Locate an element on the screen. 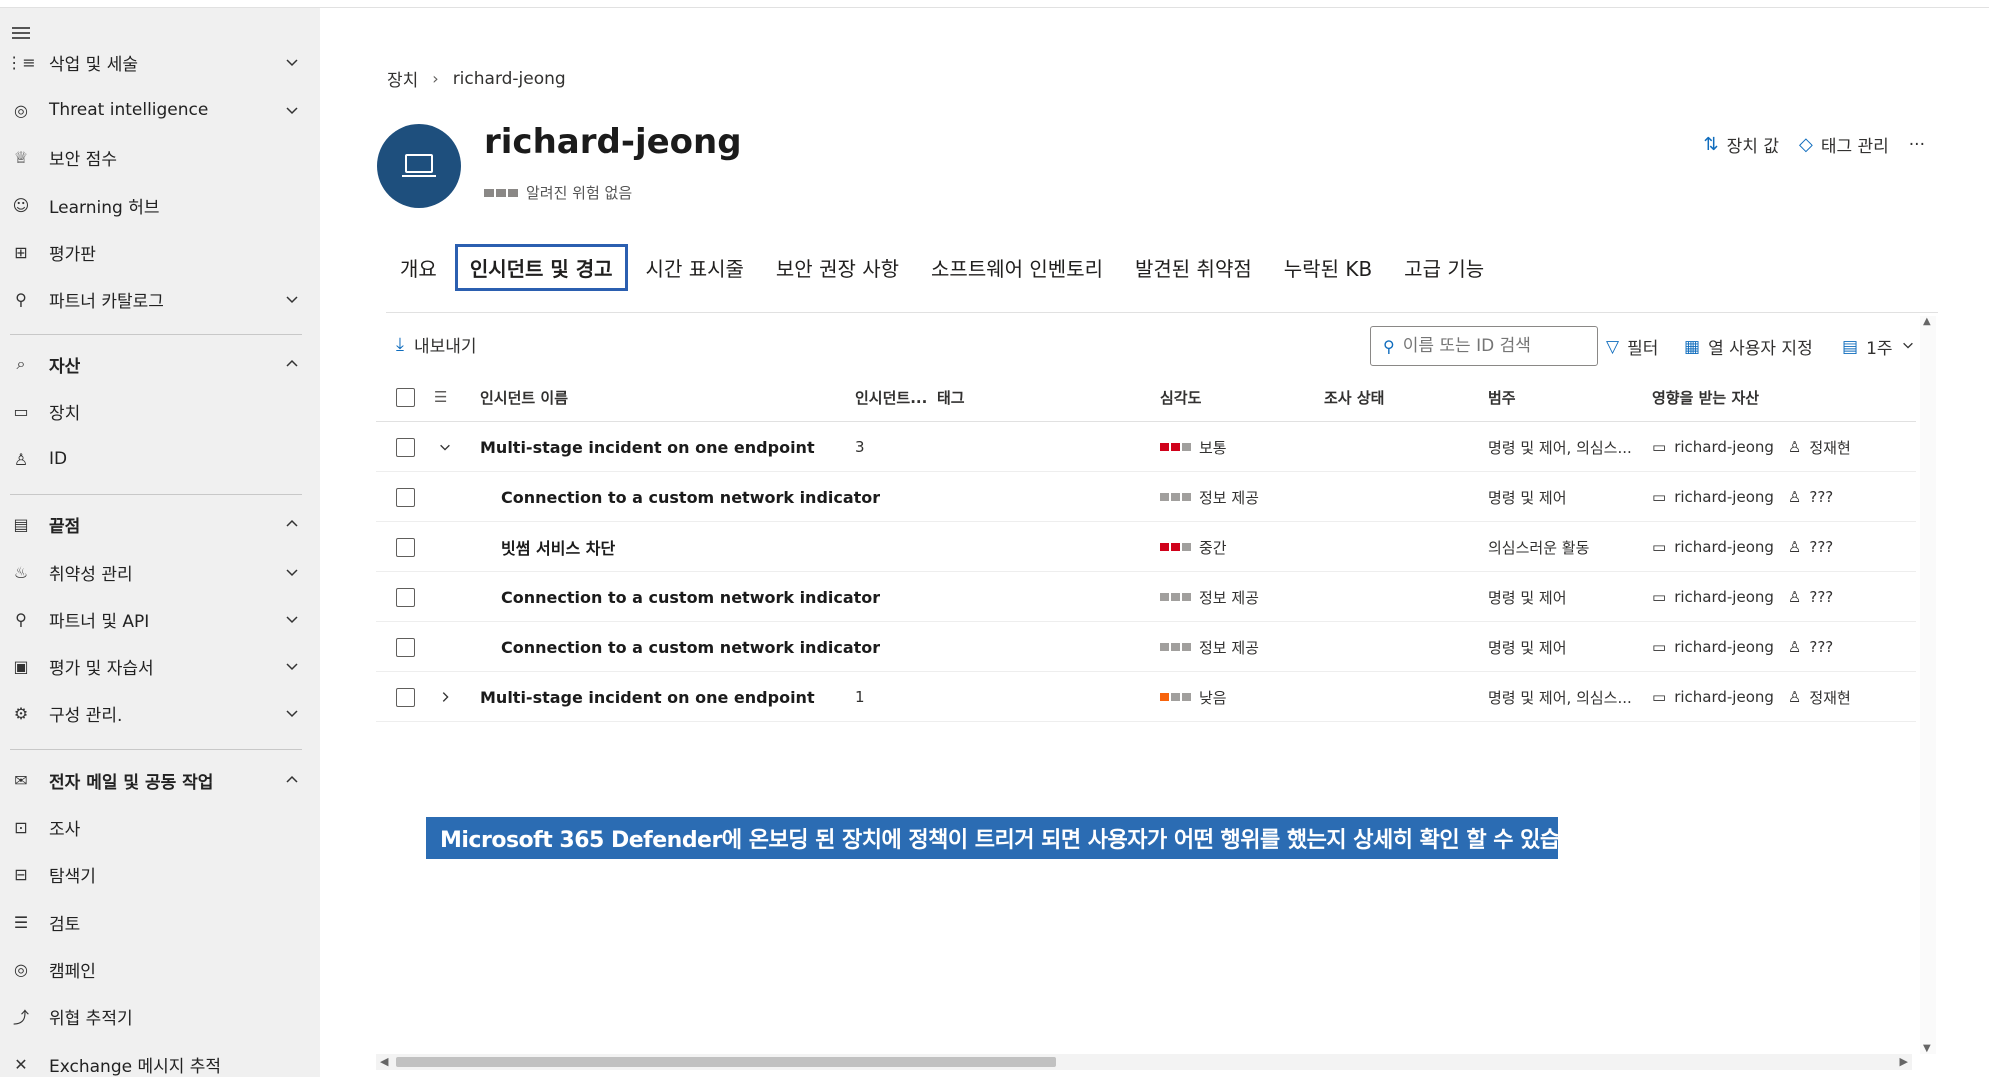 The image size is (1989, 1077). customize-columns-button: ▦ 열 사용자 지정 is located at coordinates (1748, 347).